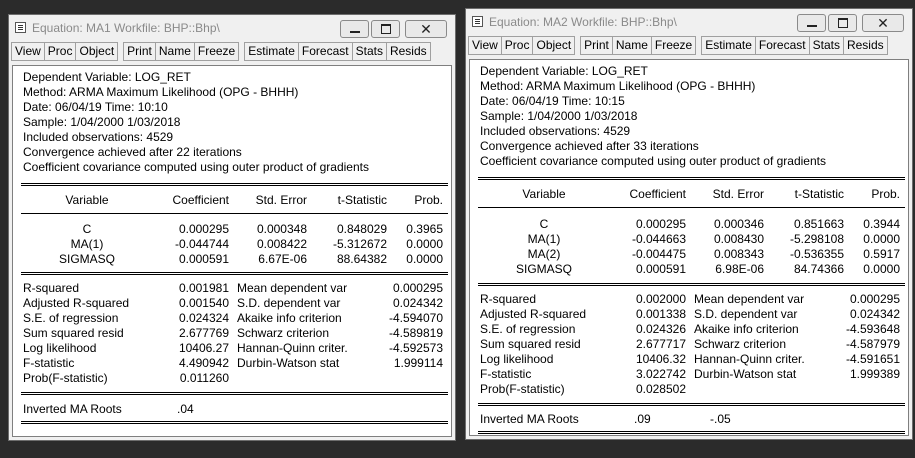 The width and height of the screenshot is (915, 458). Describe the element at coordinates (87, 229) in the screenshot. I see `coef-variable-name: C` at that location.